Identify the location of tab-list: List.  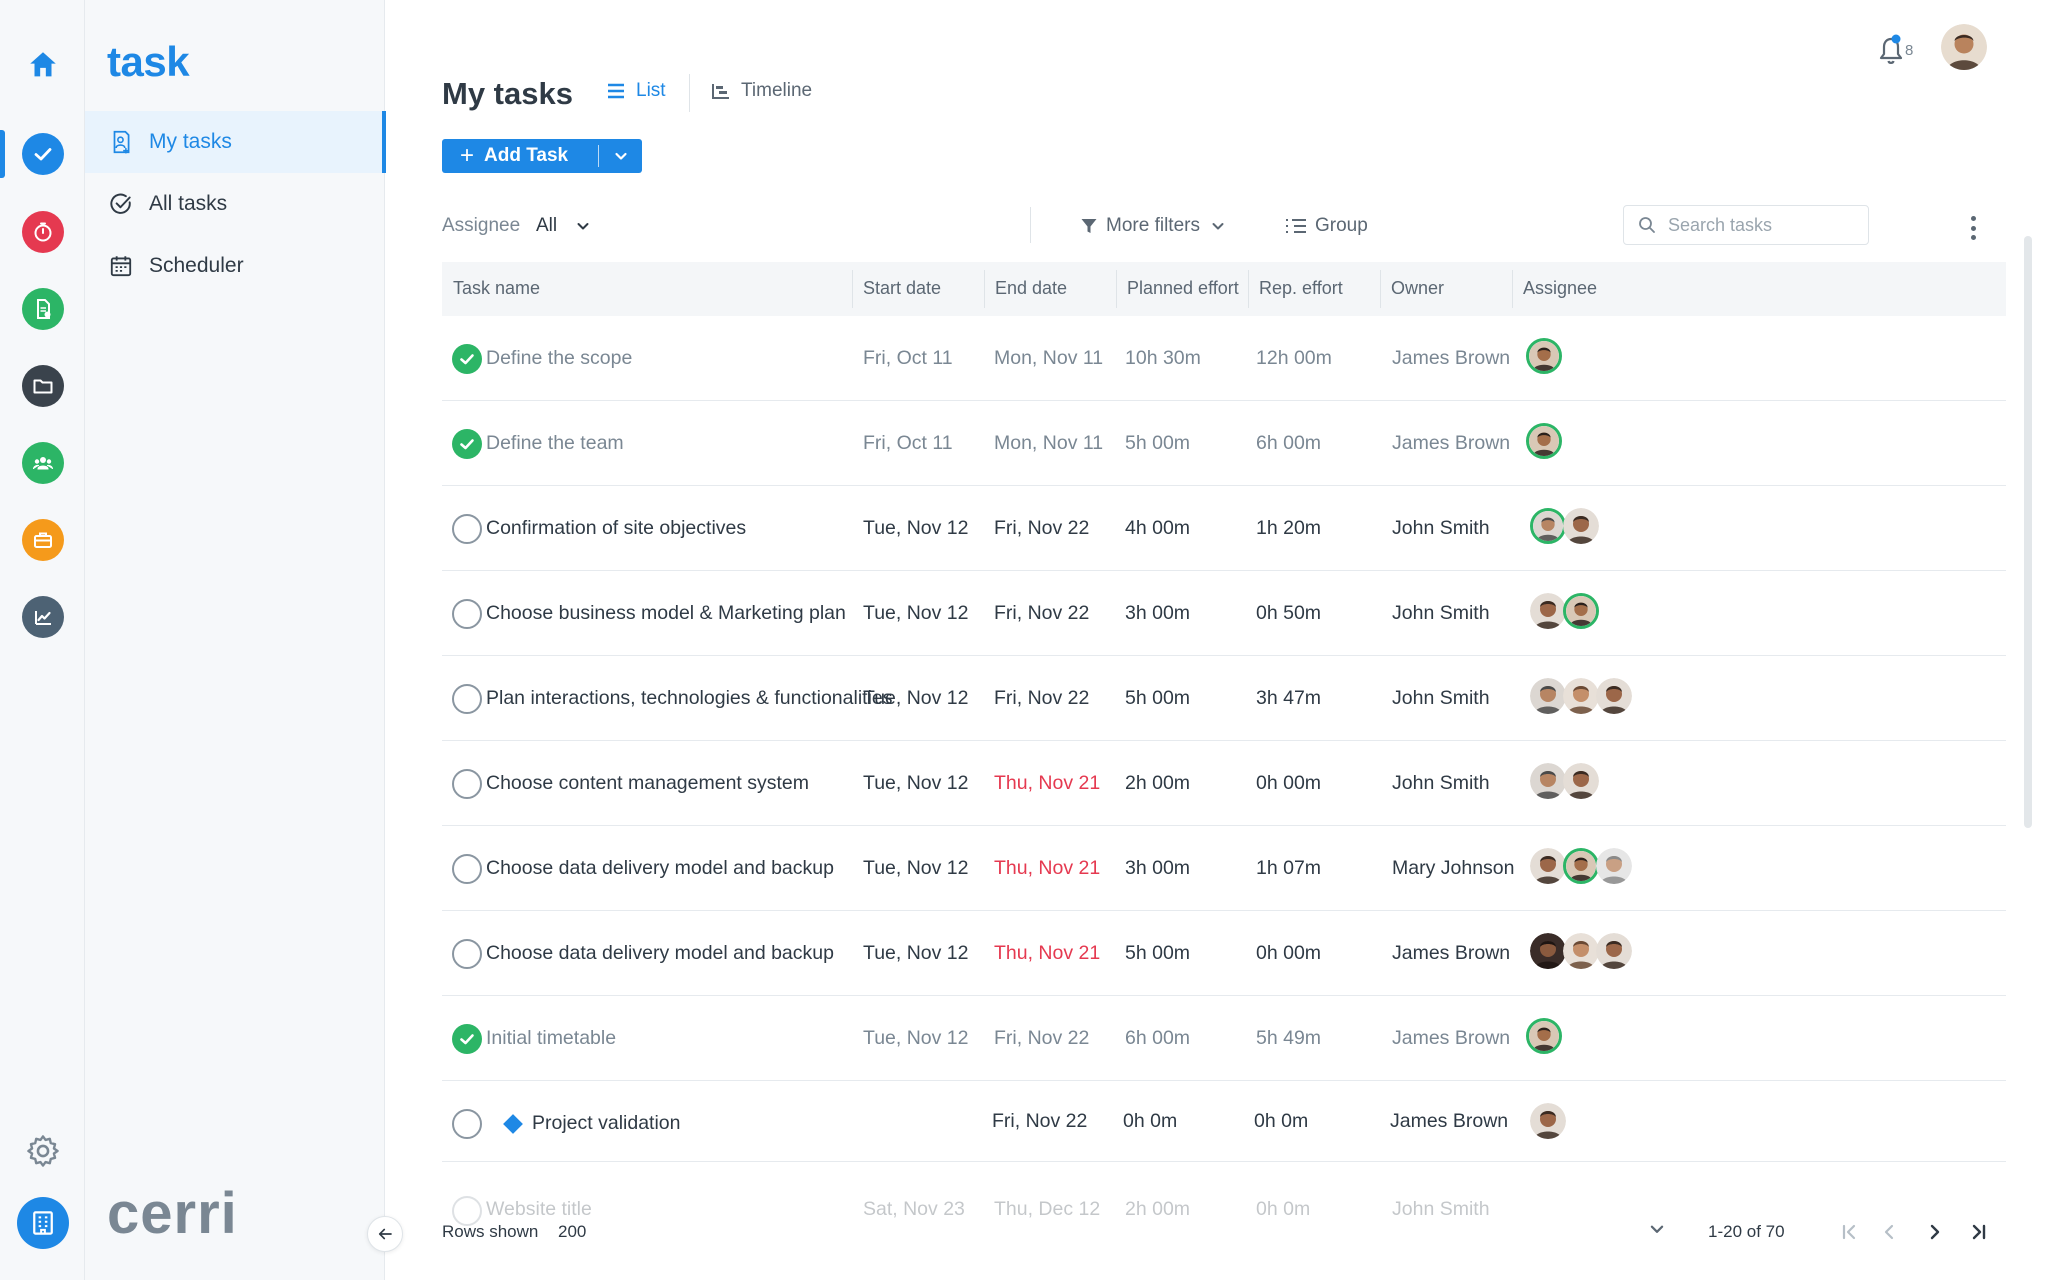
(636, 91).